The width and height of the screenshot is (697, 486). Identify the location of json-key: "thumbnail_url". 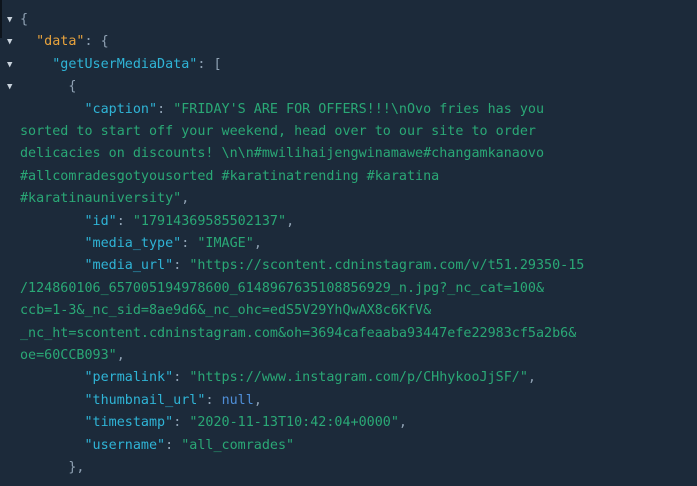
(145, 400).